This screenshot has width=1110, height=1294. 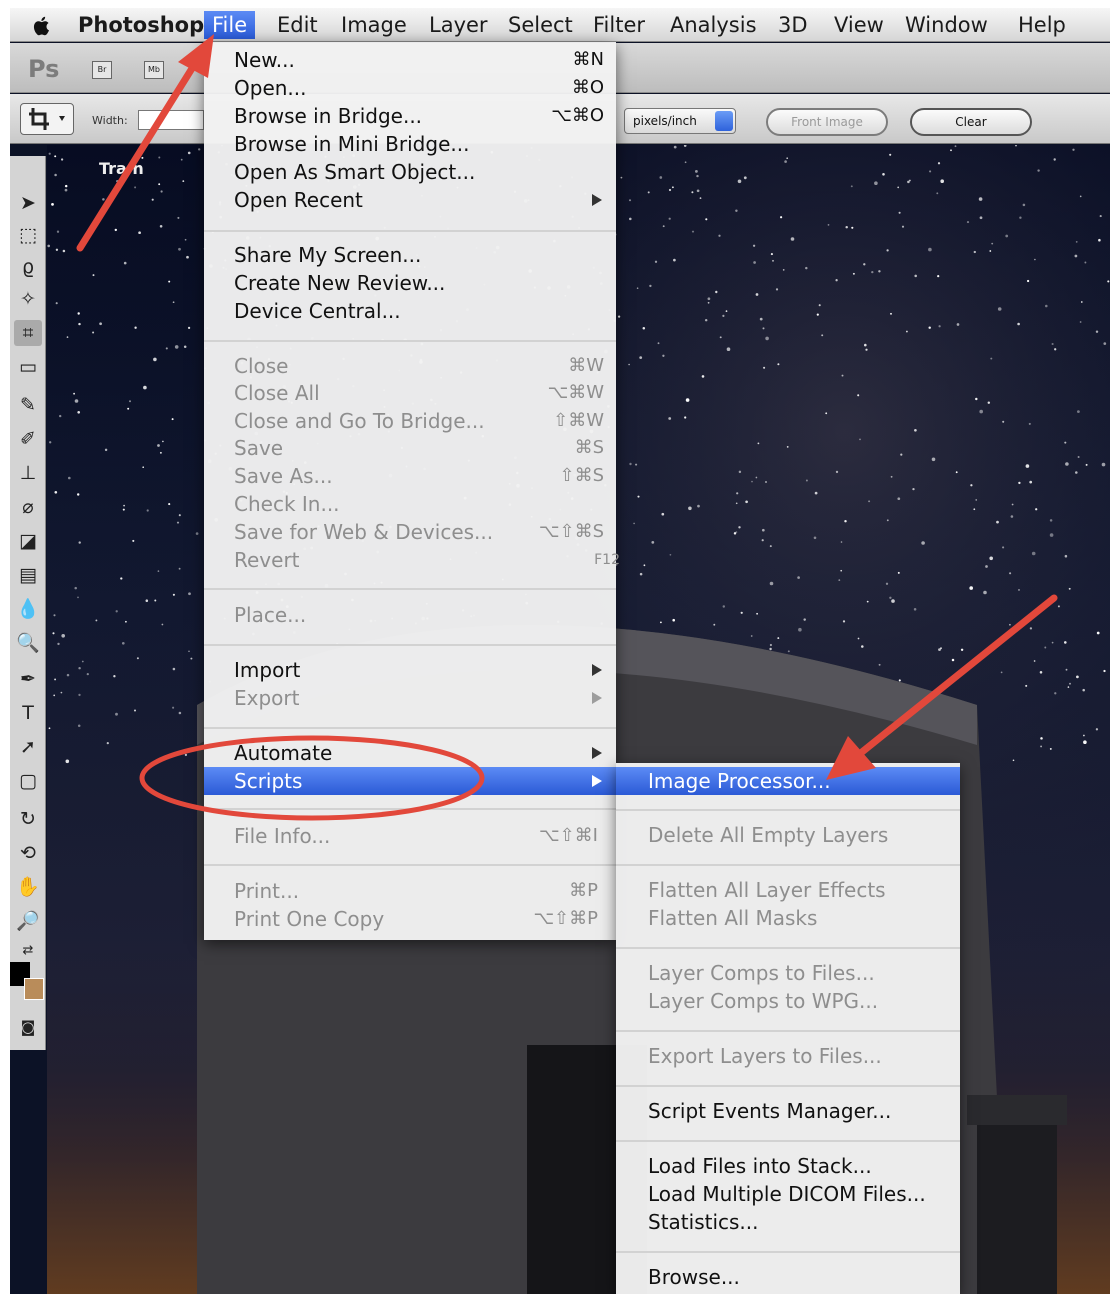 I want to click on clone-stamp-tool-icon: ⊥, so click(x=28, y=473).